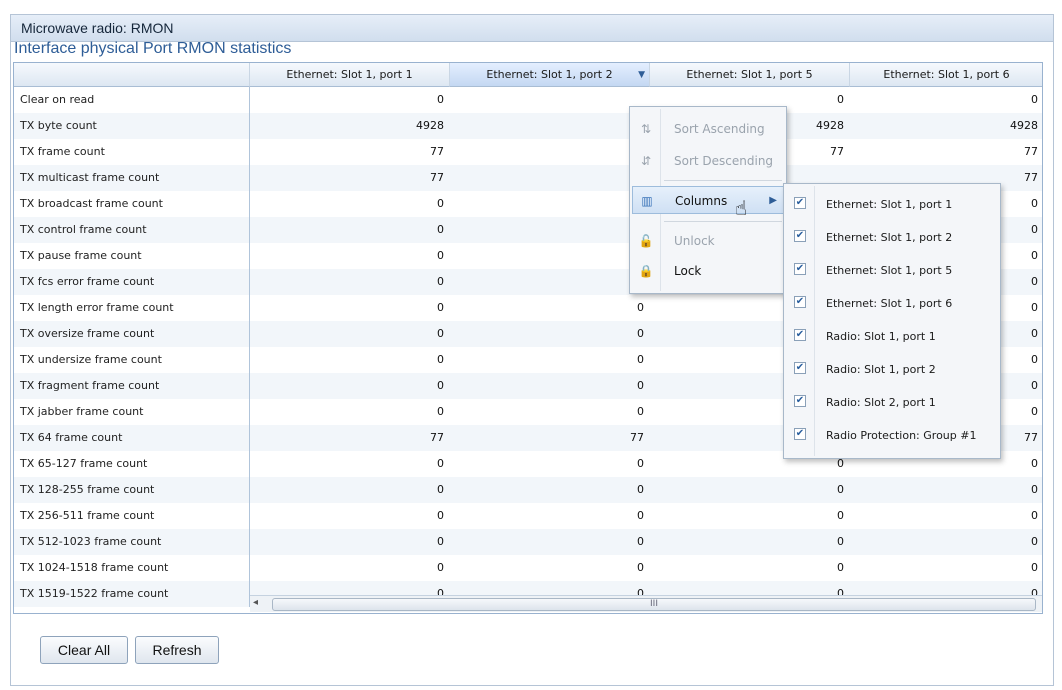  Describe the element at coordinates (153, 48) in the screenshot. I see `section-title: Interface physical Port RMON statistics` at that location.